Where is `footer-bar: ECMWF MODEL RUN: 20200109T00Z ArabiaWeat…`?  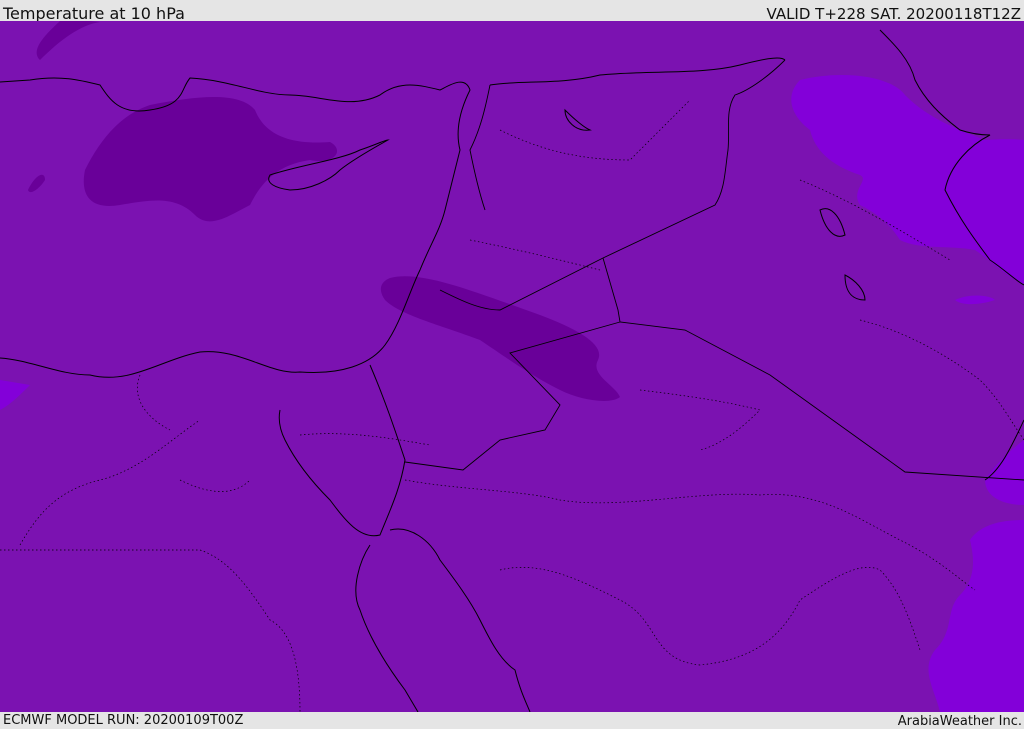
footer-bar: ECMWF MODEL RUN: 20200109T00Z ArabiaWeat… is located at coordinates (512, 720).